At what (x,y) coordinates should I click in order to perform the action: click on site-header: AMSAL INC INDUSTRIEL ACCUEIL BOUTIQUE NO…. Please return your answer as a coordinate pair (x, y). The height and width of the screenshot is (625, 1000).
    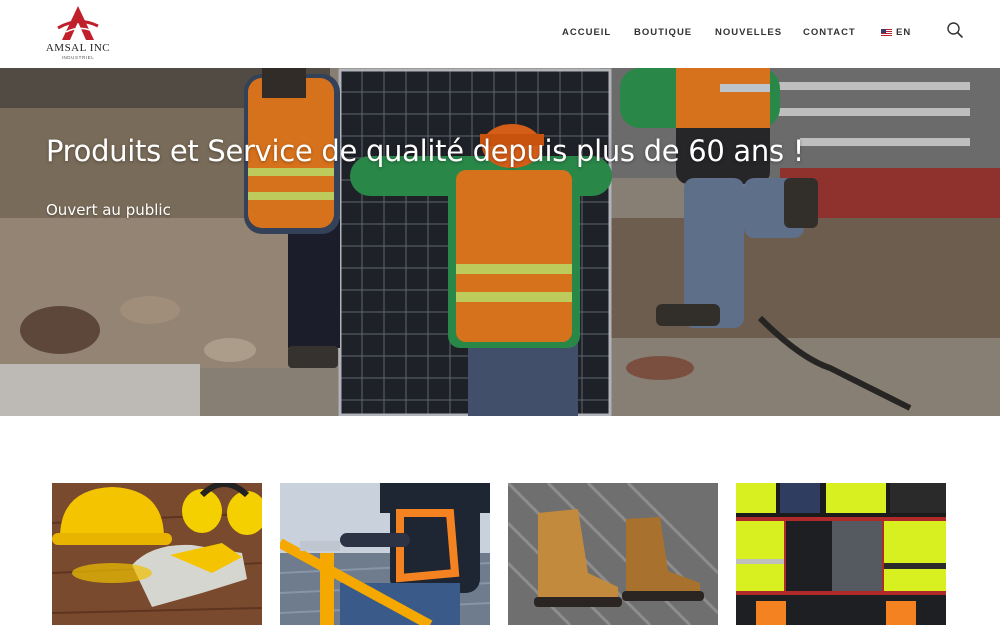
    Looking at the image, I should click on (500, 34).